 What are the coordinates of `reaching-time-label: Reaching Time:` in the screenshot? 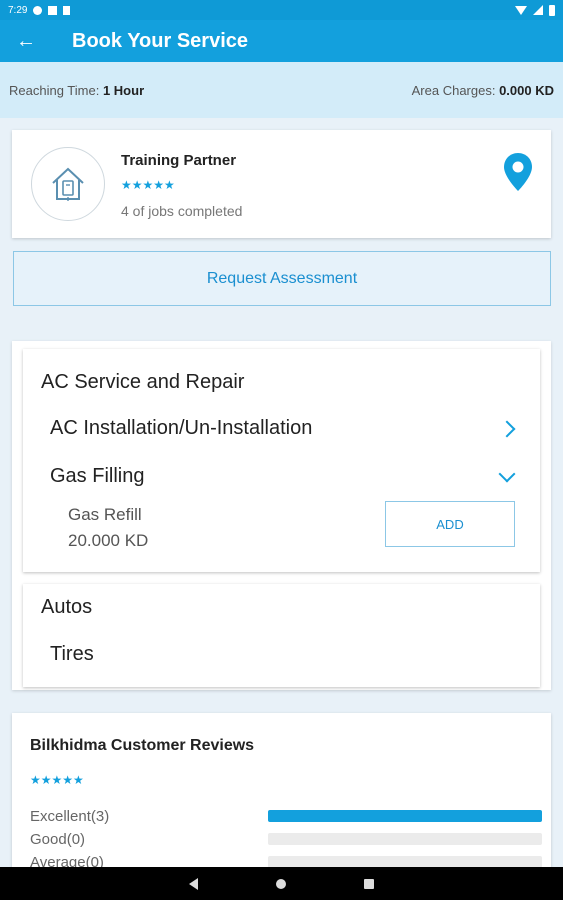 It's located at (54, 90).